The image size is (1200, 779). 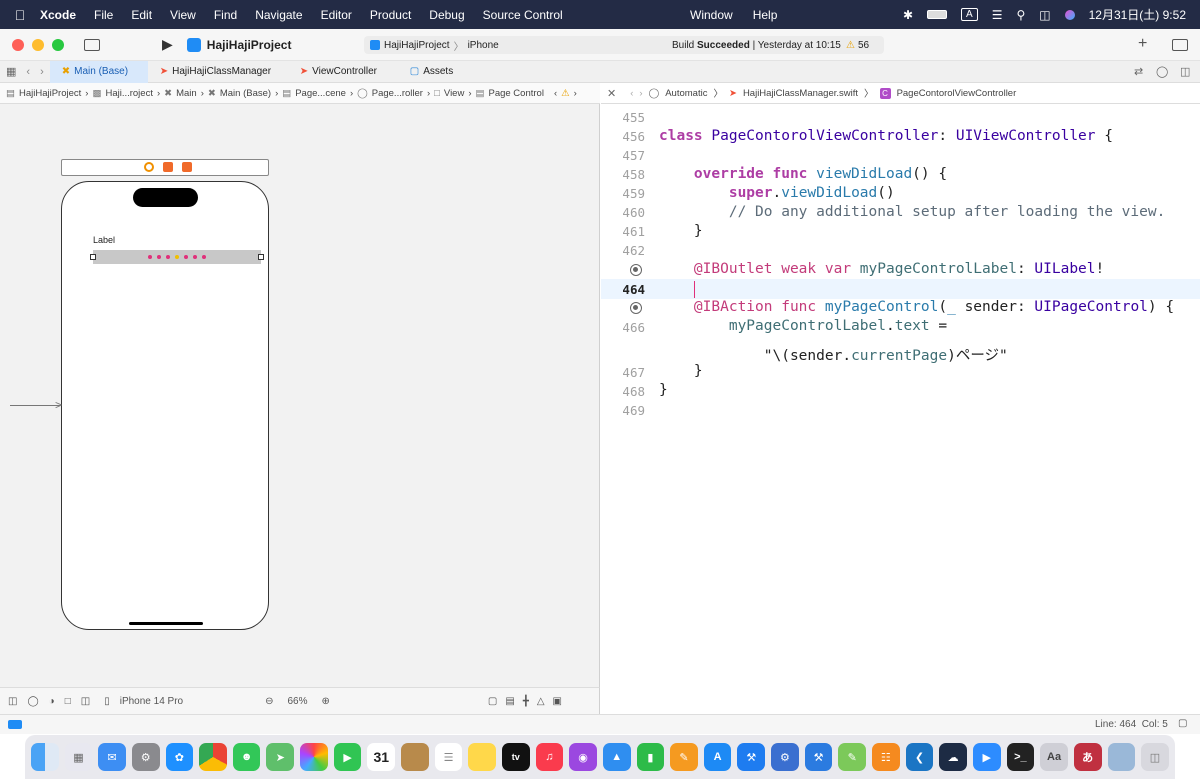 I want to click on input-mode-indicator: A, so click(x=969, y=14).